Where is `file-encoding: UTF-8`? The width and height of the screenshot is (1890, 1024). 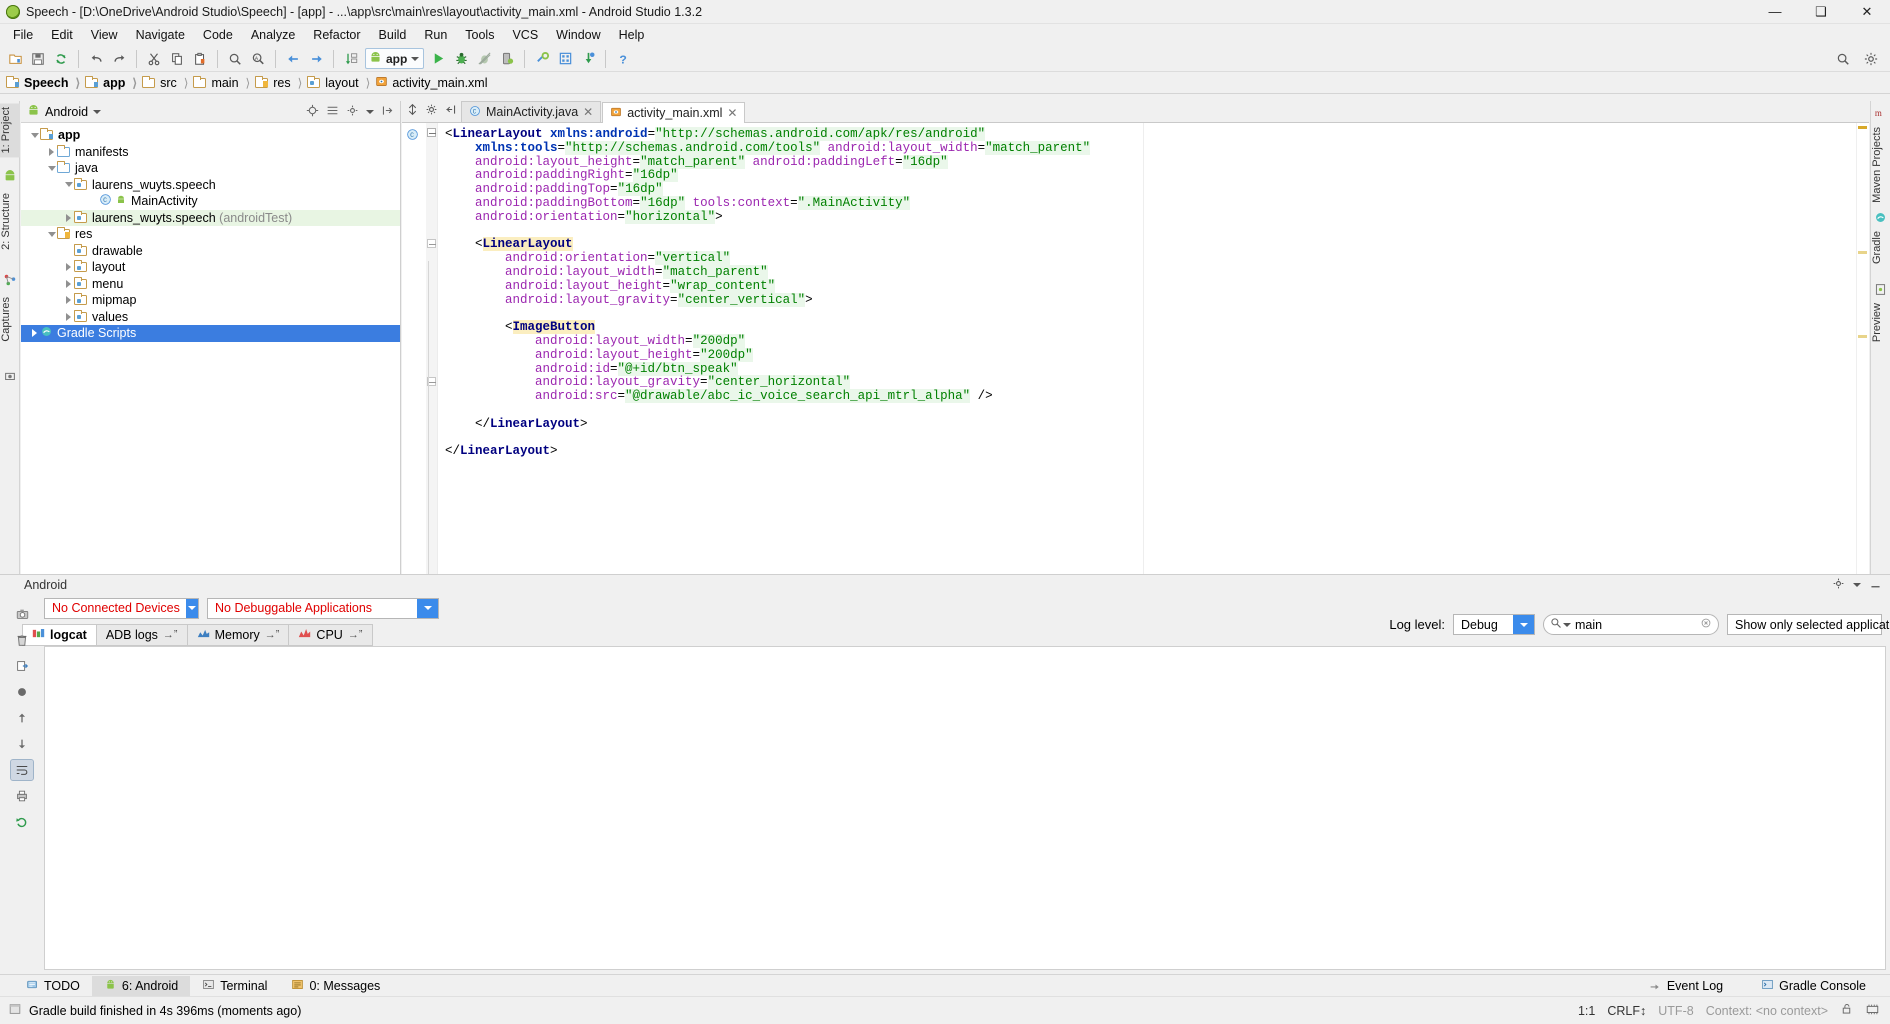
file-encoding: UTF-8 is located at coordinates (1675, 1011).